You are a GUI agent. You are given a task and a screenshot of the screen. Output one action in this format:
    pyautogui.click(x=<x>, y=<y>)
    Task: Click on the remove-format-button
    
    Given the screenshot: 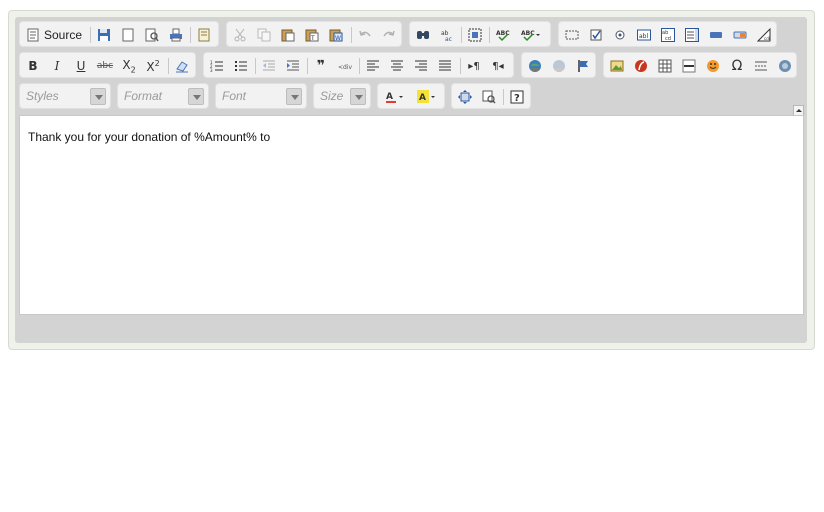 What is the action you would take?
    pyautogui.click(x=182, y=66)
    